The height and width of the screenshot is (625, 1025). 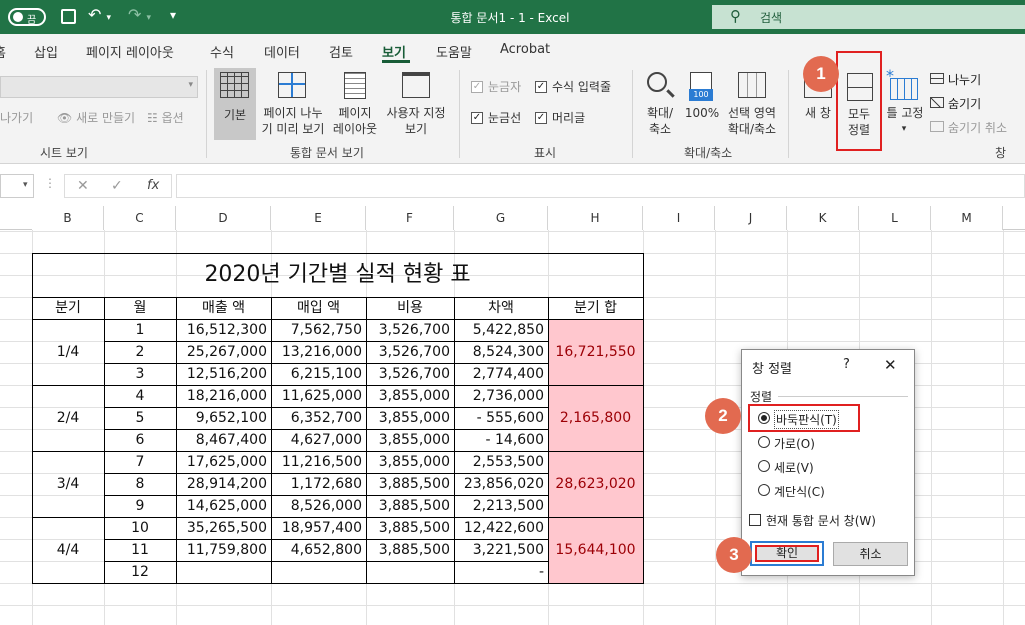 I want to click on new-sheet-view-button: 👁 새로 만들기, so click(x=96, y=118).